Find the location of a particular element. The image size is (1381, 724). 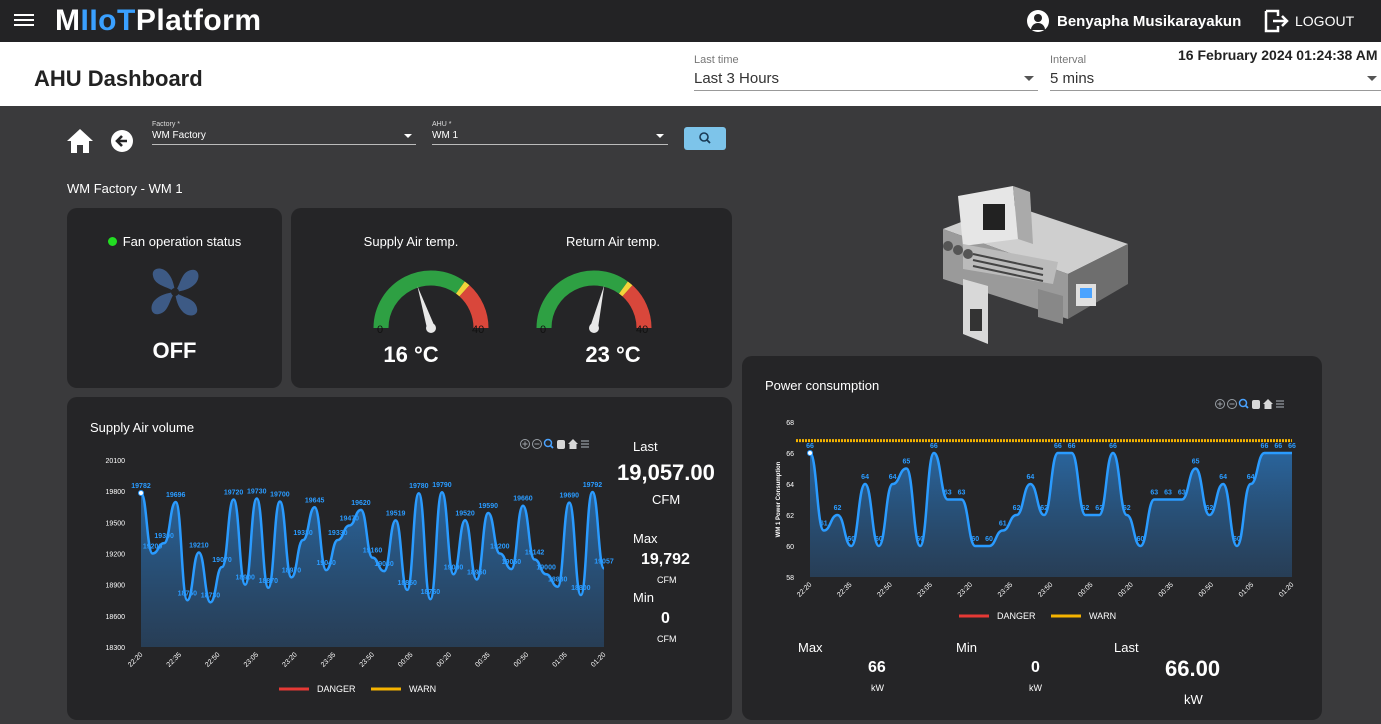

ahu-select: AHU * WM 1 is located at coordinates (550, 133).